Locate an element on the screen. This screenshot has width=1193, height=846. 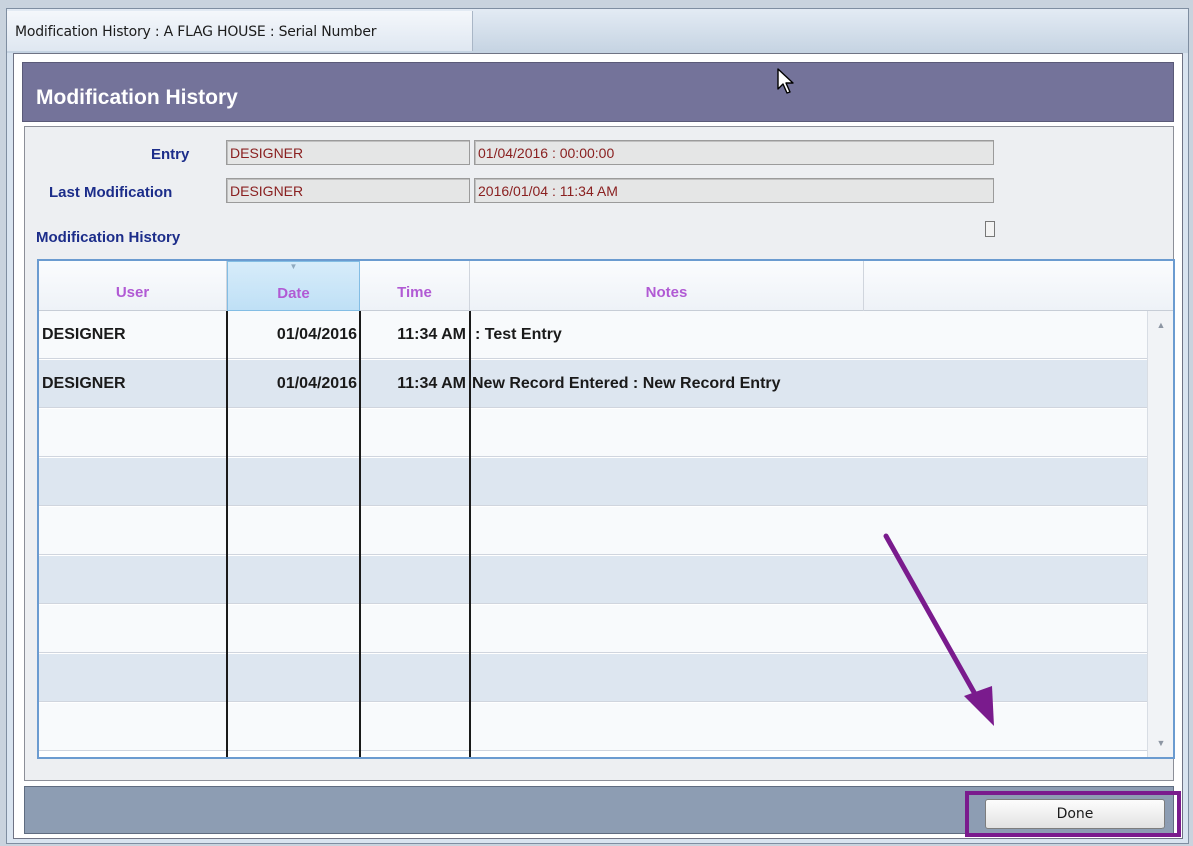
done-button: Done is located at coordinates (1075, 814).